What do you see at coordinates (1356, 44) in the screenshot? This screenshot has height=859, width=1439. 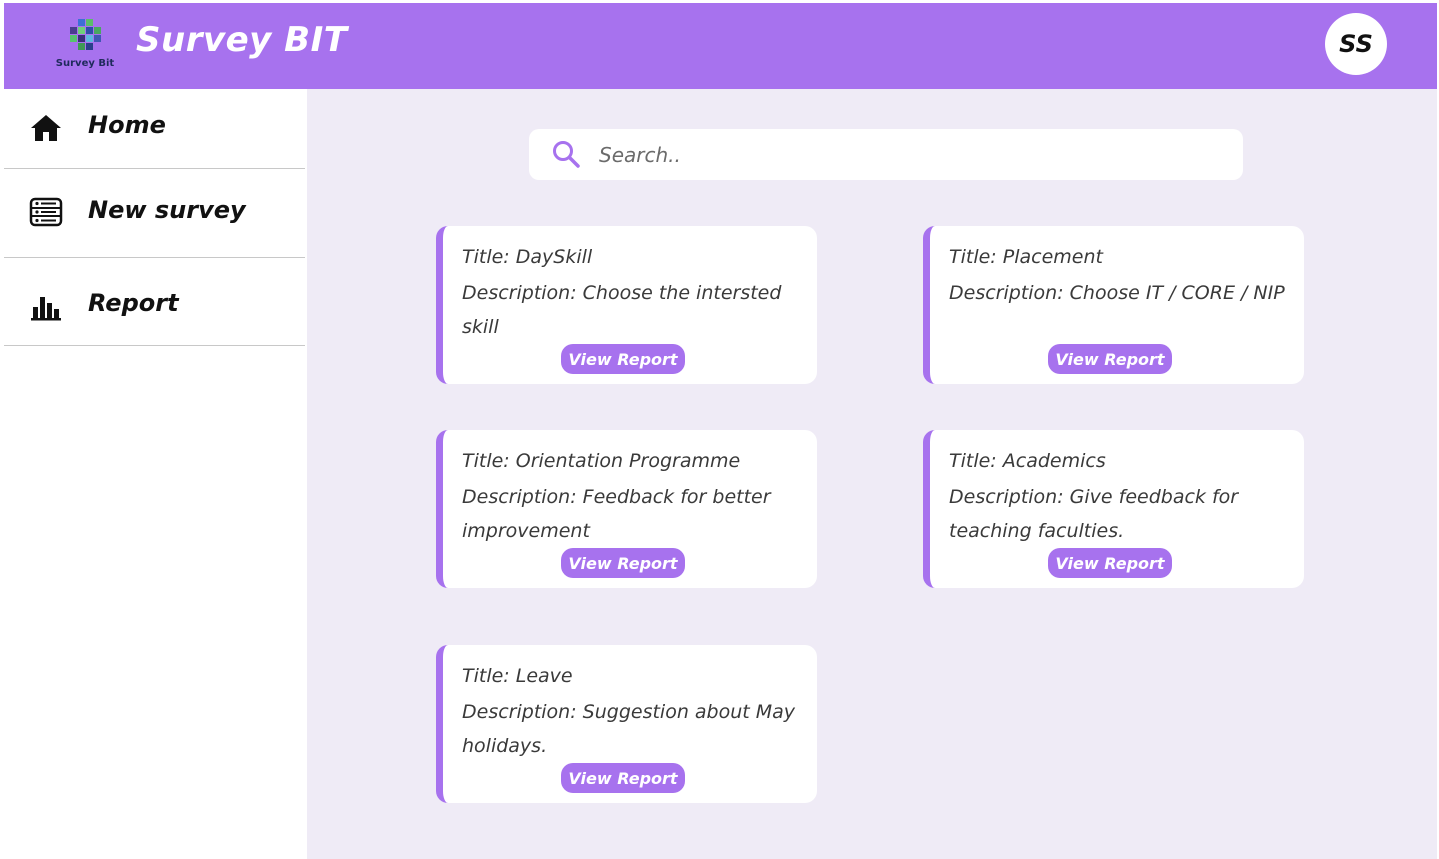 I see `user-avatar: SS` at bounding box center [1356, 44].